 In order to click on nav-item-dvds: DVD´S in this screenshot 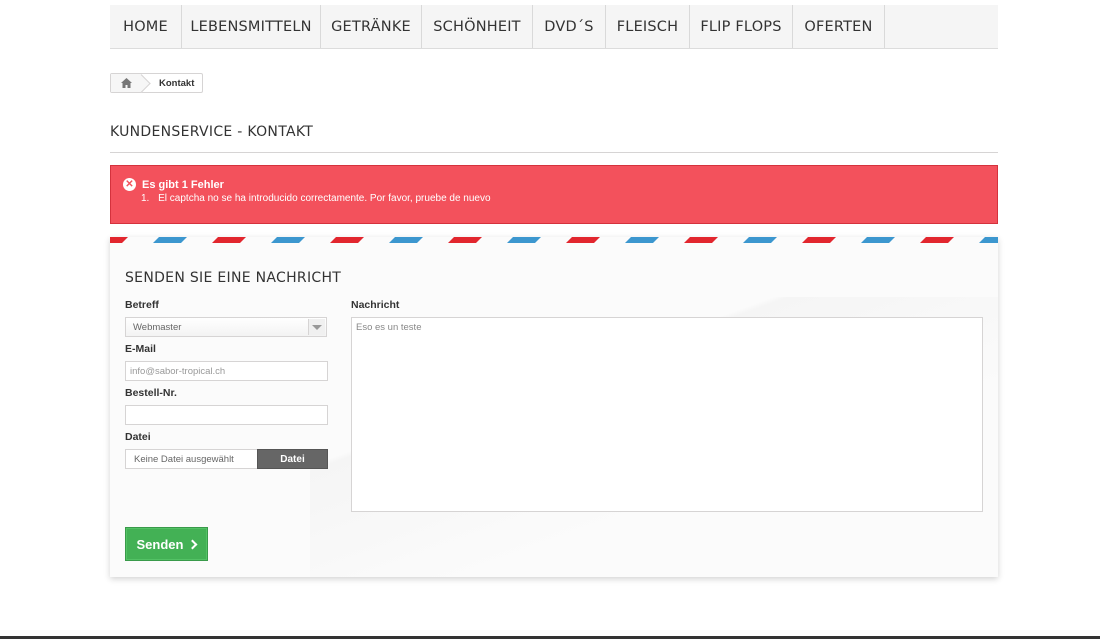, I will do `click(569, 26)`.